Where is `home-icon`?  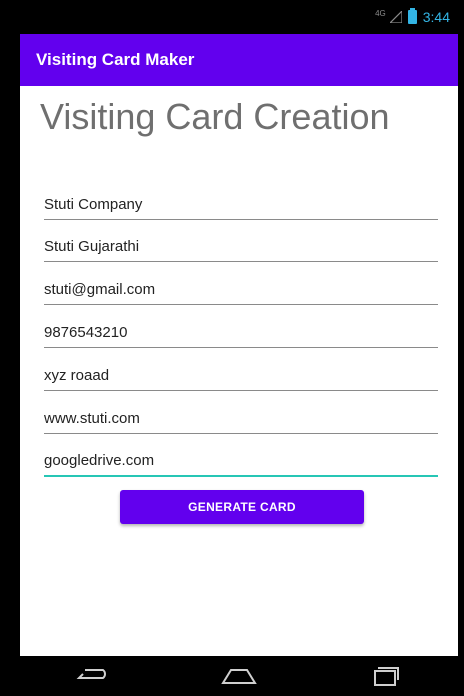 home-icon is located at coordinates (239, 676).